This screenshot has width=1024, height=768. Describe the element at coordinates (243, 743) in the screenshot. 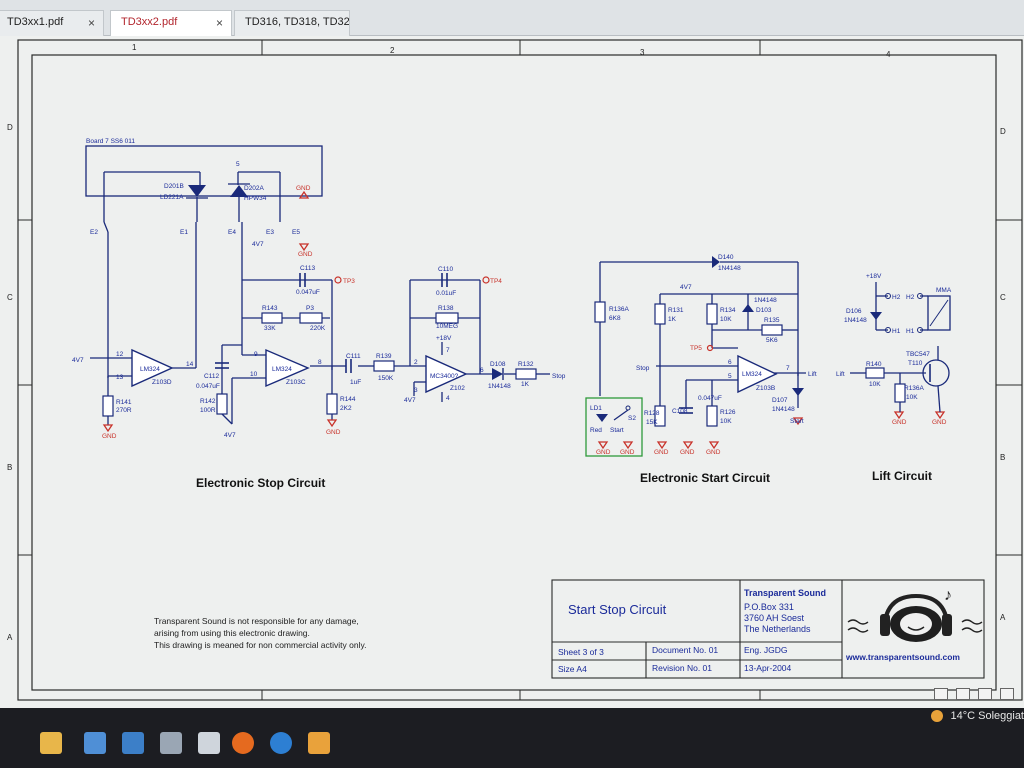

I see `firefox-icon` at that location.